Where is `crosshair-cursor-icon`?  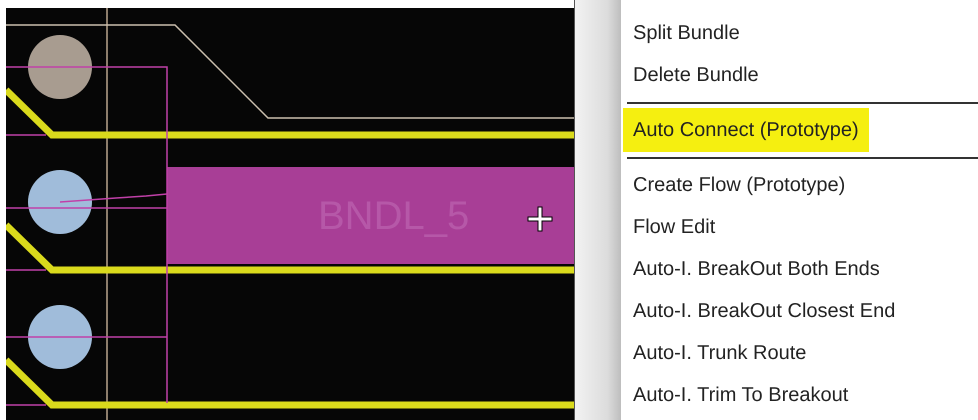
crosshair-cursor-icon is located at coordinates (540, 219).